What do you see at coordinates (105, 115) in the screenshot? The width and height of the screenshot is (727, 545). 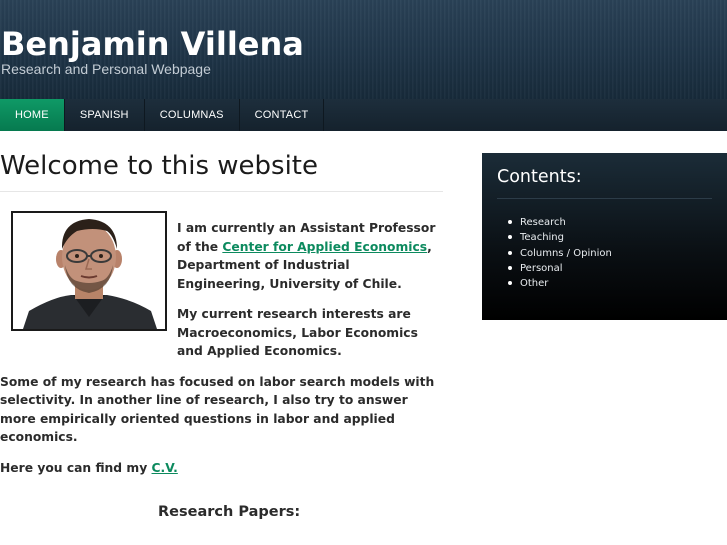 I see `nav-item-spanish: SPANISH` at bounding box center [105, 115].